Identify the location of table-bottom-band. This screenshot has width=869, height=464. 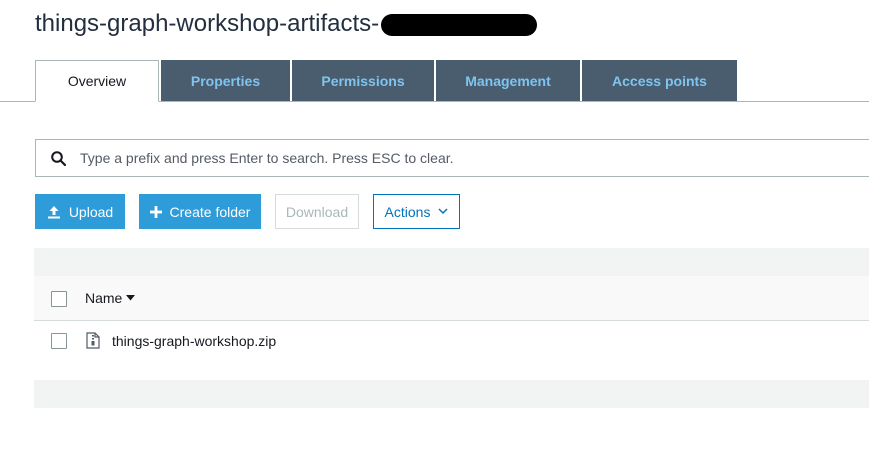
(451, 394).